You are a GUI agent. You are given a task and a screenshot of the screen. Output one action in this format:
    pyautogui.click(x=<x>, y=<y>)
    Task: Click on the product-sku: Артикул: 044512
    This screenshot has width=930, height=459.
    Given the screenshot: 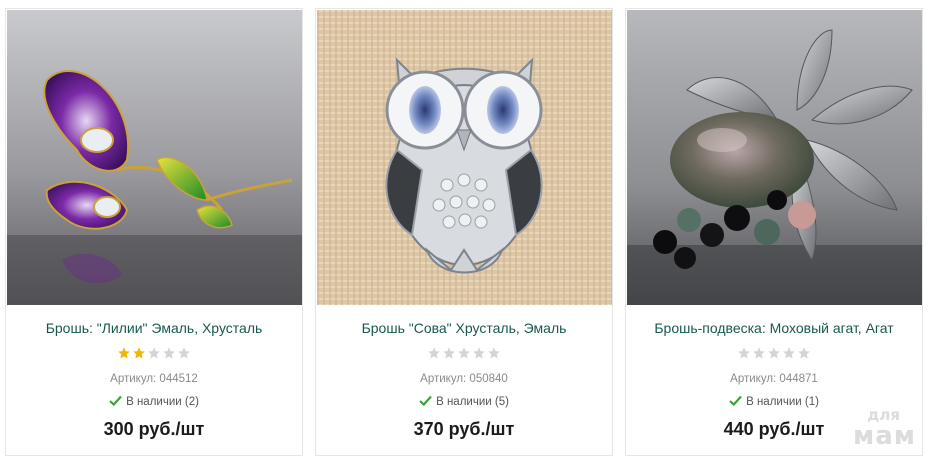 What is the action you would take?
    pyautogui.click(x=154, y=379)
    